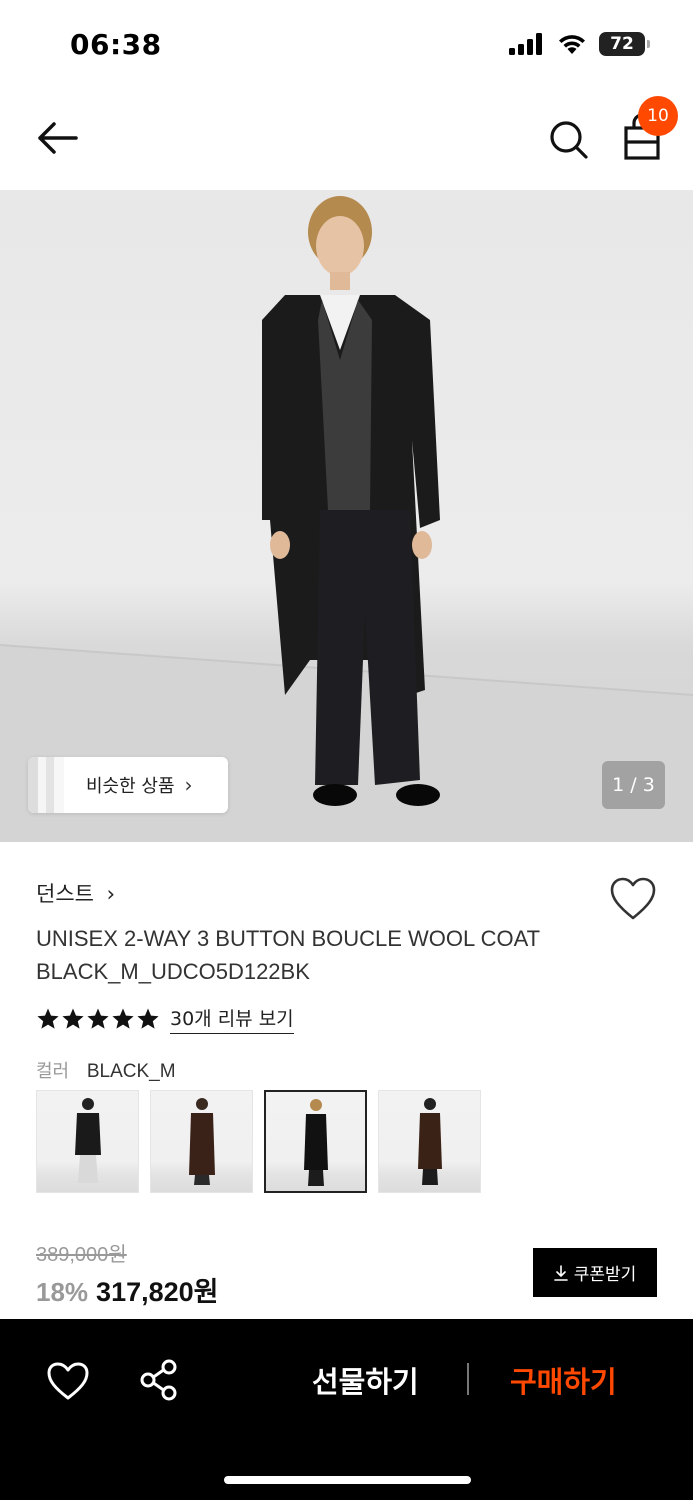 This screenshot has height=1500, width=693. Describe the element at coordinates (347, 1480) in the screenshot. I see `home-indicator` at that location.